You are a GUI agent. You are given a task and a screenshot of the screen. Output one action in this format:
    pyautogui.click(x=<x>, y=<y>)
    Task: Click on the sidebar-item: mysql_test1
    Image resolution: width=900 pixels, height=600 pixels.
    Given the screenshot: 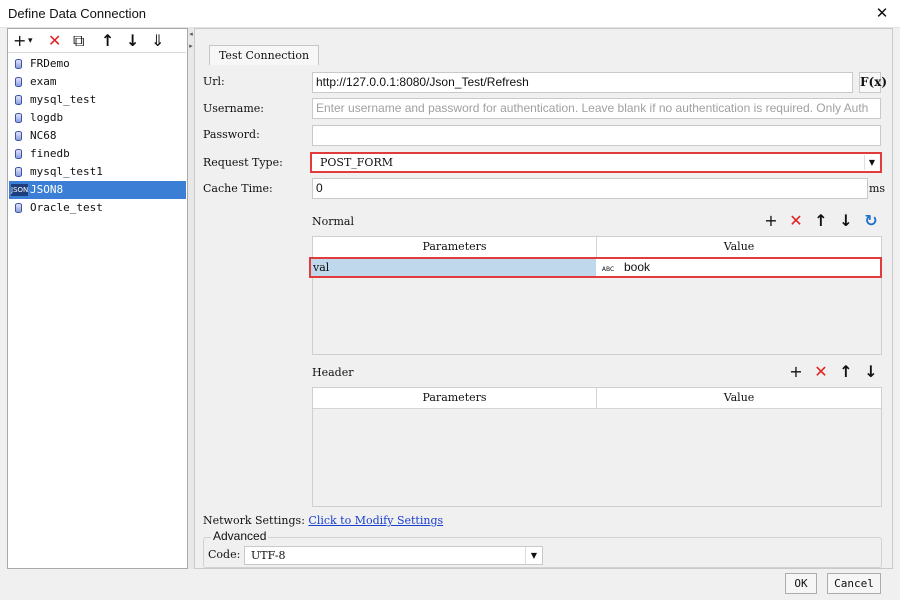 What is the action you would take?
    pyautogui.click(x=97, y=172)
    